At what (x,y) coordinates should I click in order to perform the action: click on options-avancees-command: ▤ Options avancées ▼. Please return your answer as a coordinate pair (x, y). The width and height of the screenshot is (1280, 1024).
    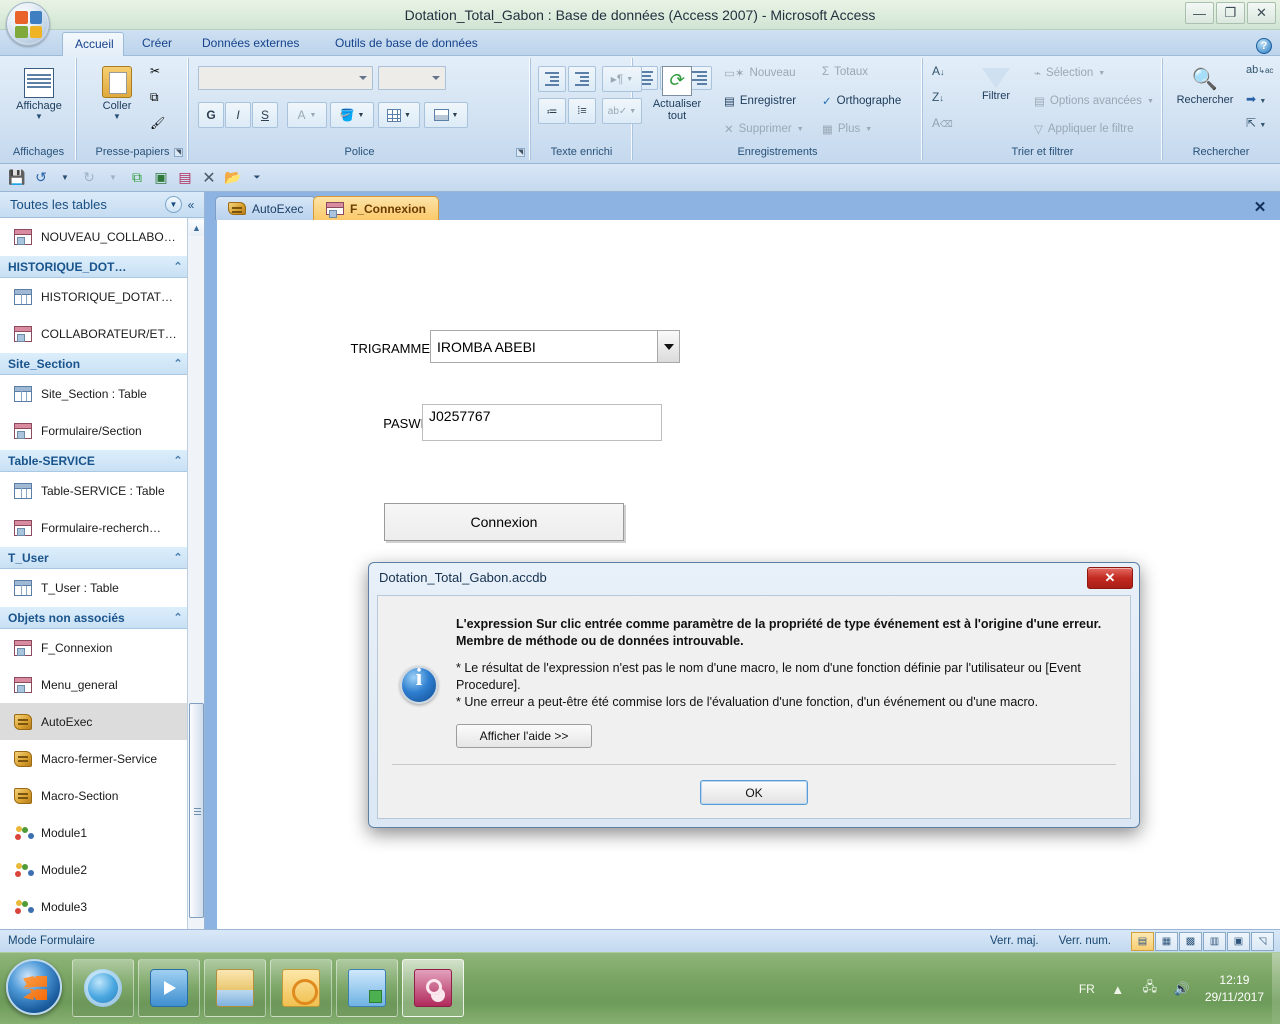
    Looking at the image, I should click on (1094, 101).